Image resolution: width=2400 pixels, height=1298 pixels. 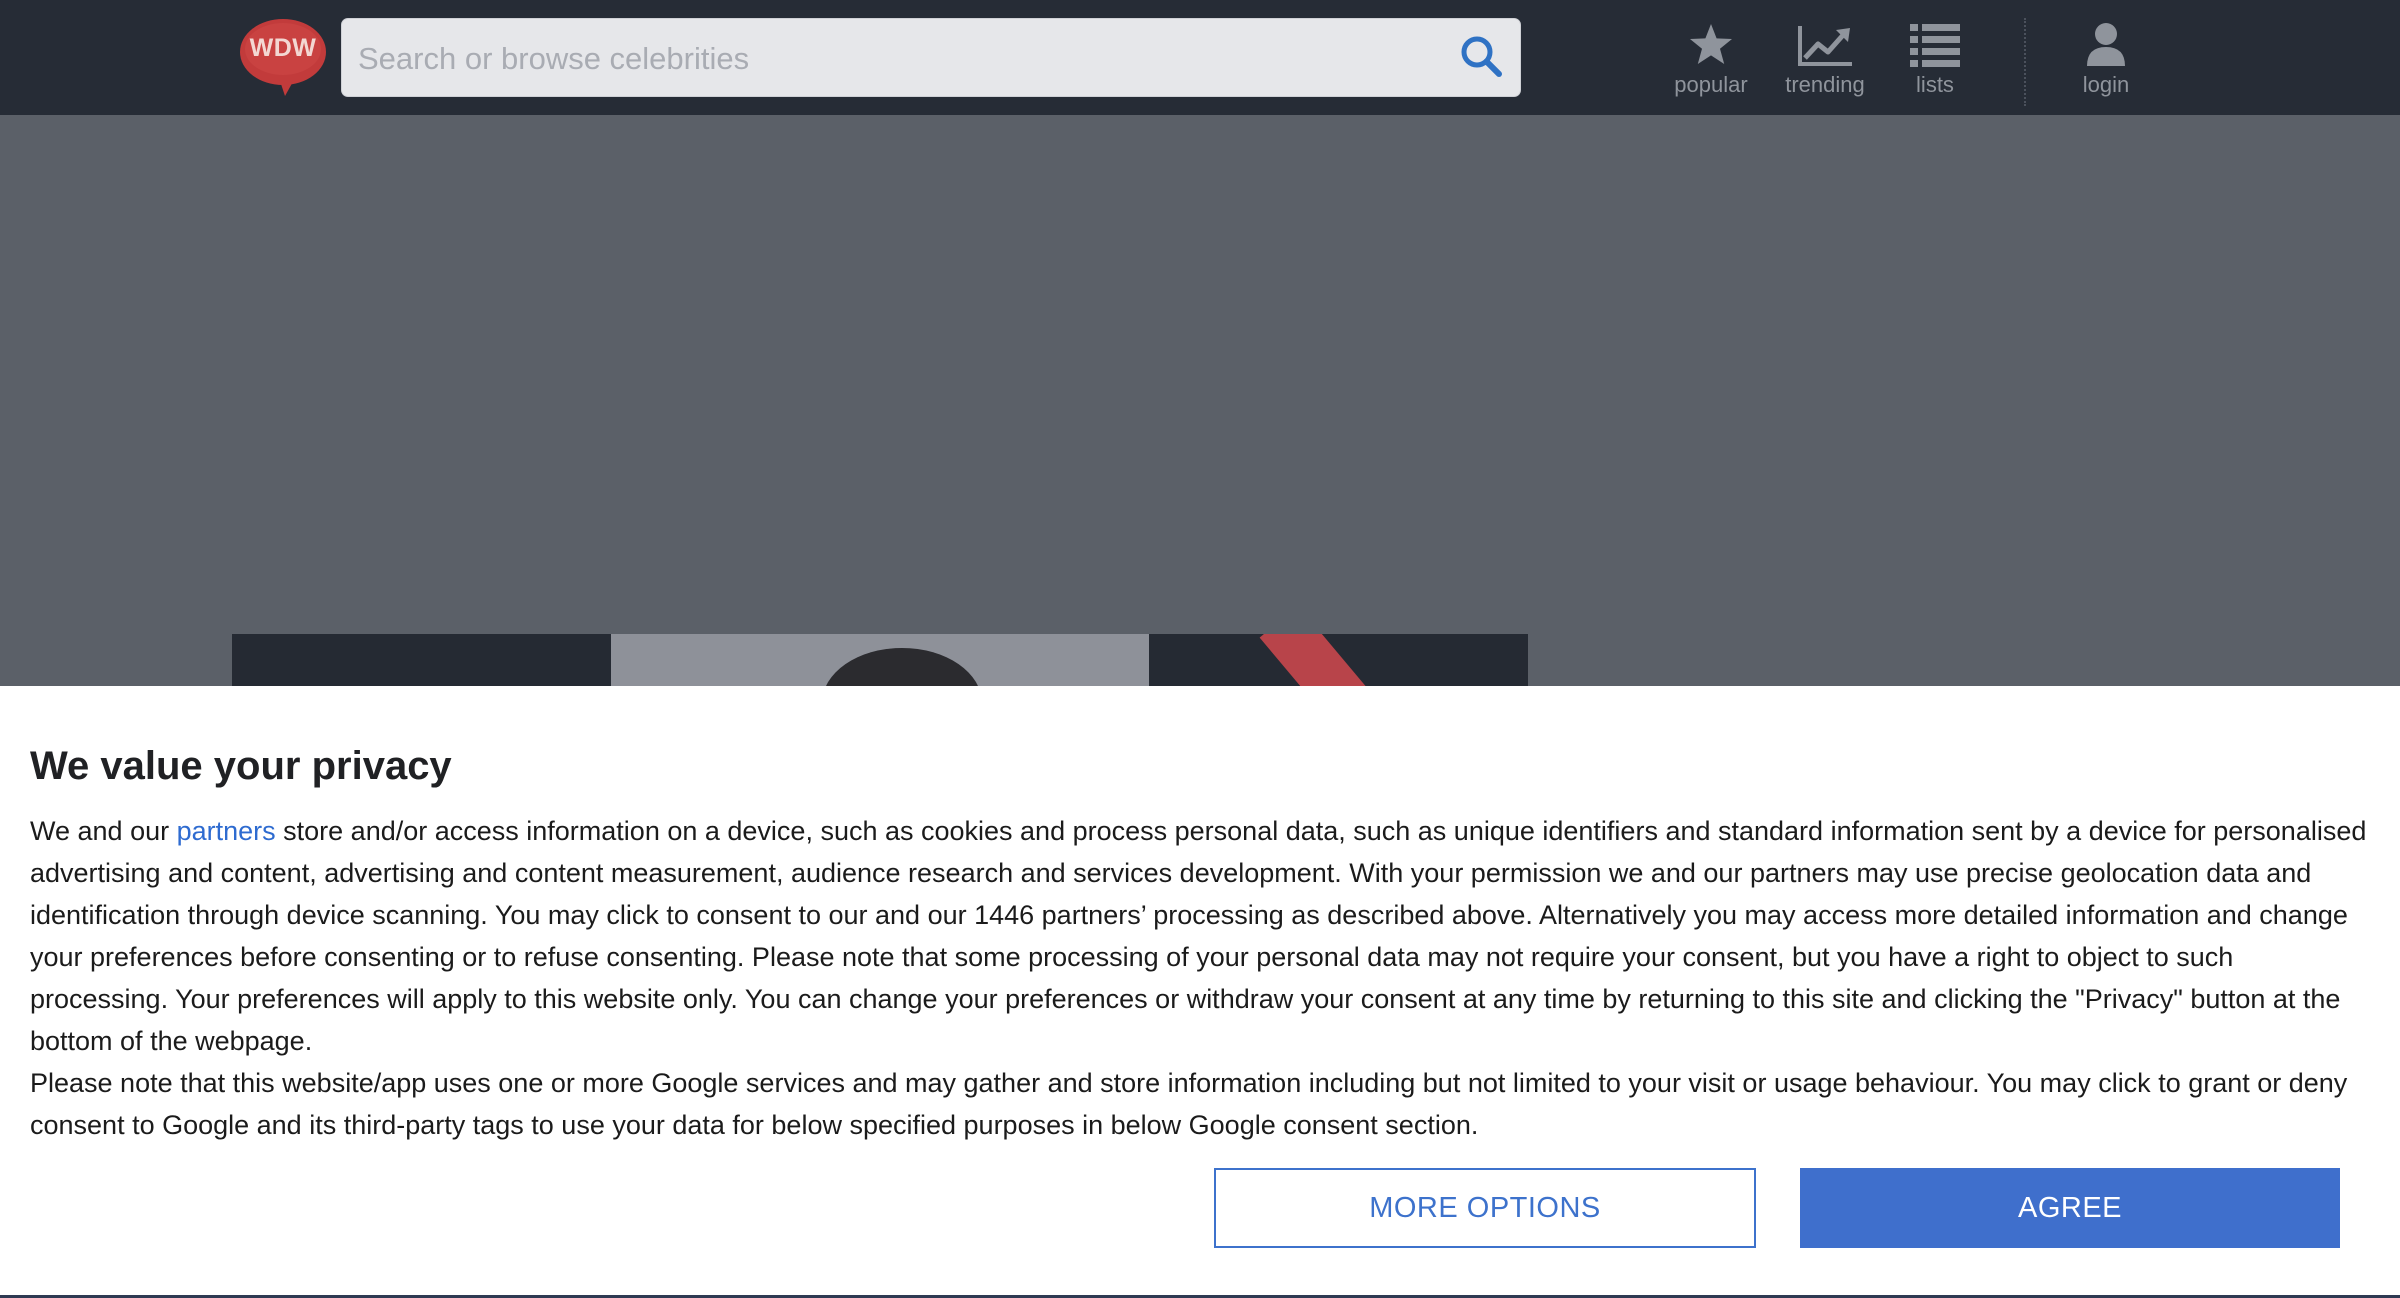 I want to click on logo-text: WDW, so click(x=283, y=48).